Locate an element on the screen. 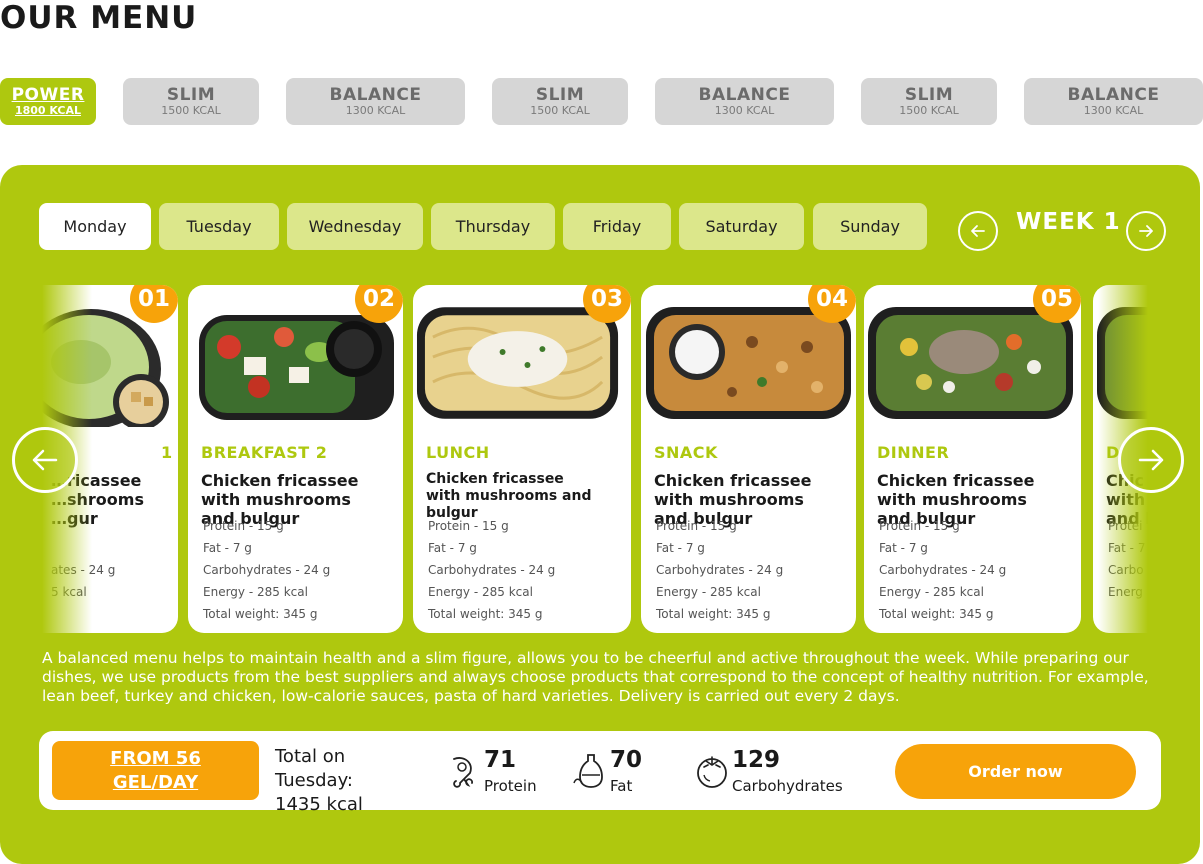  energy-label: 5 kcal is located at coordinates (69, 592).